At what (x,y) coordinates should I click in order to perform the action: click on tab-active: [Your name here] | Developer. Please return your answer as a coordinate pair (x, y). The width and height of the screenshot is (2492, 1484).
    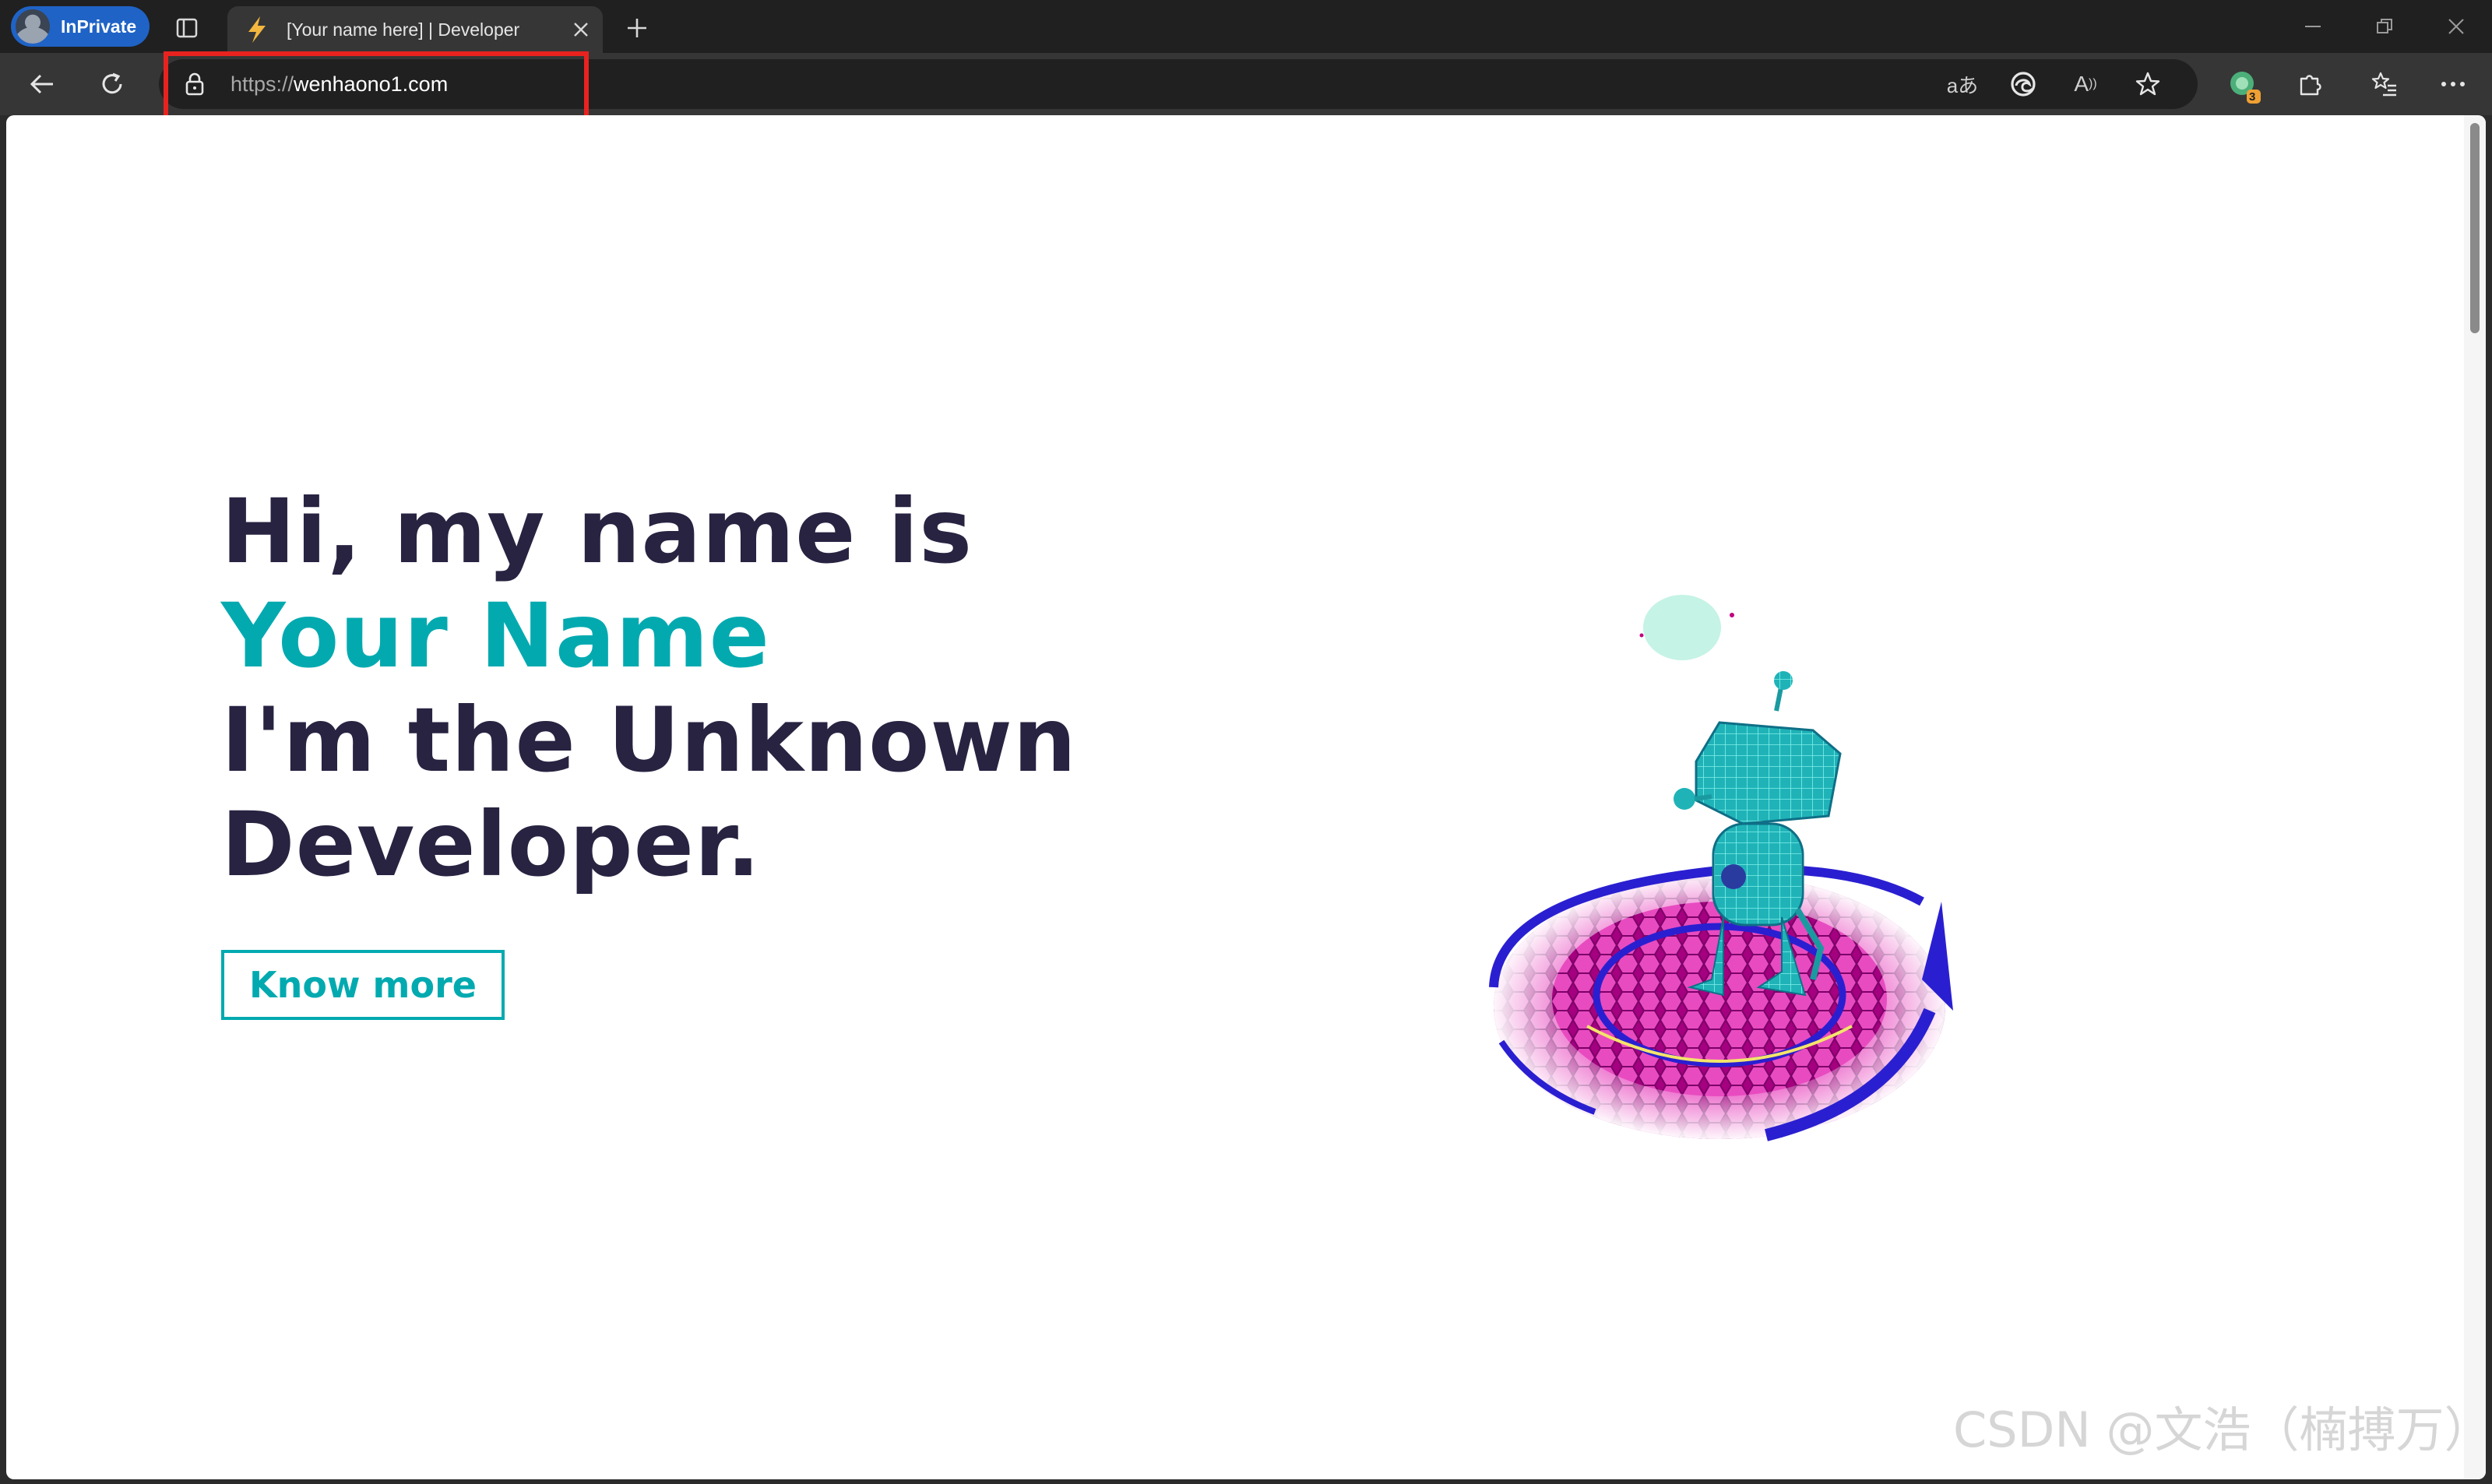
    Looking at the image, I should click on (415, 30).